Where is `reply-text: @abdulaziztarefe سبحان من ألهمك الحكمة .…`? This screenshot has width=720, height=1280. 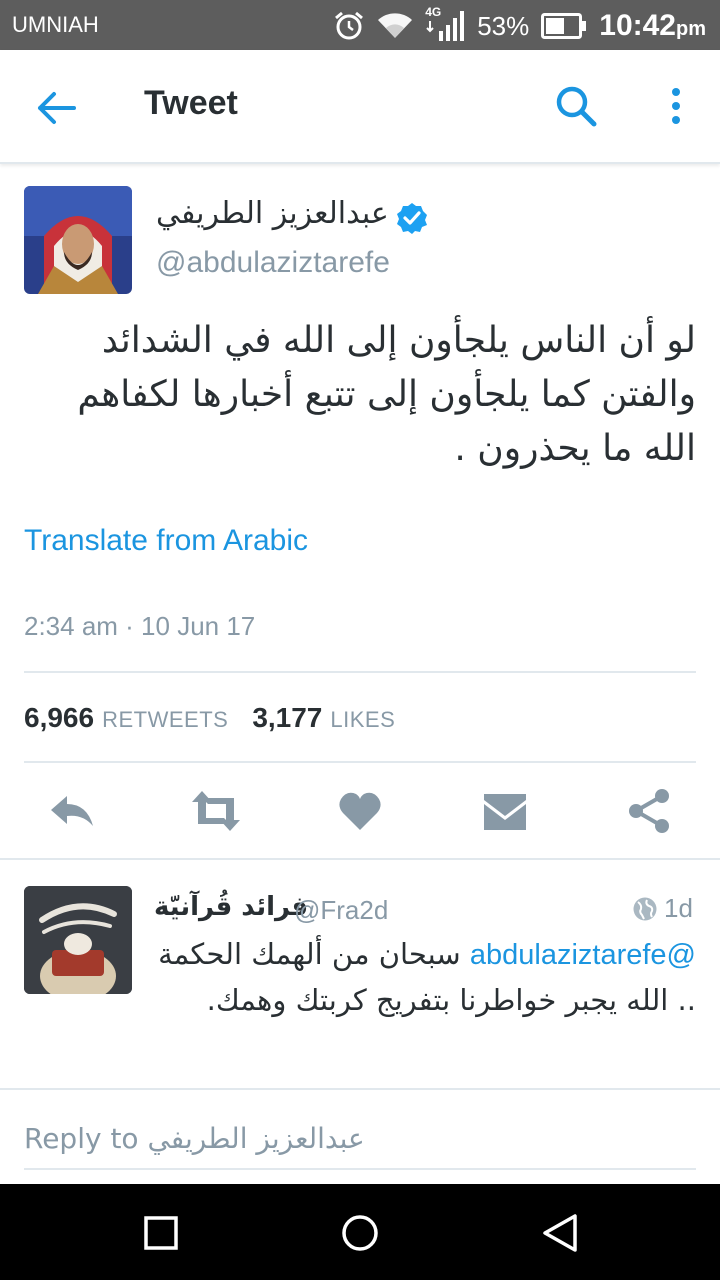 reply-text: @abdulaziztarefe سبحان من ألهمك الحكمة .… is located at coordinates (425, 977).